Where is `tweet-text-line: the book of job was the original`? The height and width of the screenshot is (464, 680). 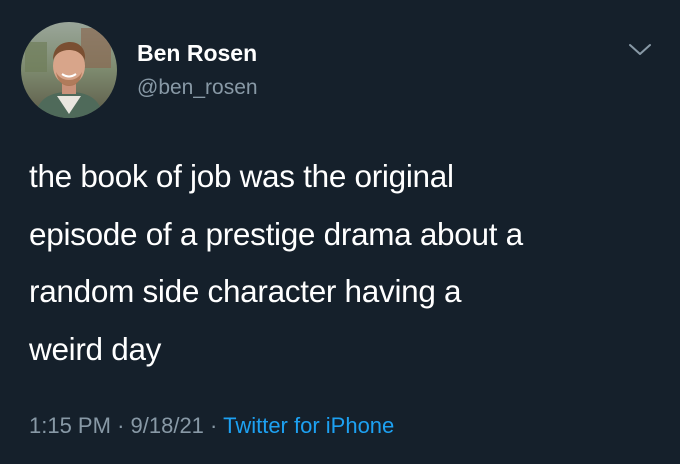
tweet-text-line: the book of job was the original is located at coordinates (241, 176).